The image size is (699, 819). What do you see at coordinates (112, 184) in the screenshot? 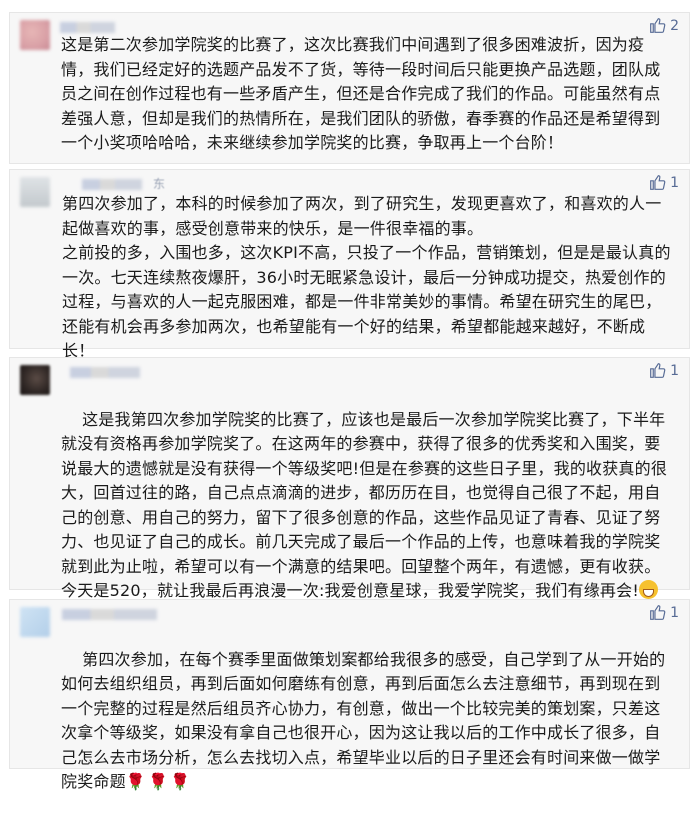
I see `comment-author-blur` at bounding box center [112, 184].